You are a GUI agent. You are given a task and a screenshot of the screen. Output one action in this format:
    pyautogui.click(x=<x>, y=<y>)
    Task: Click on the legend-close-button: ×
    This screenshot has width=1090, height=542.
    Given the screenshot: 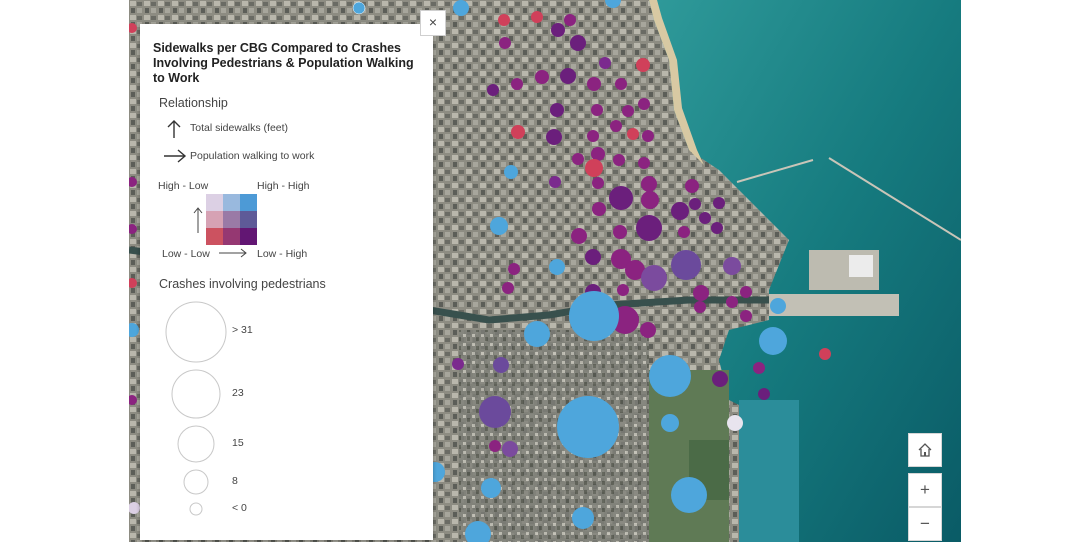 What is the action you would take?
    pyautogui.click(x=433, y=23)
    